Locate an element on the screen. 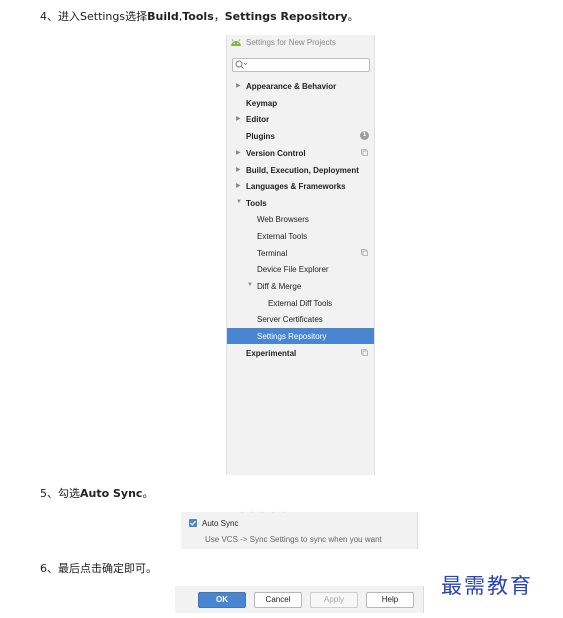  auto-sync-checkbox is located at coordinates (193, 523).